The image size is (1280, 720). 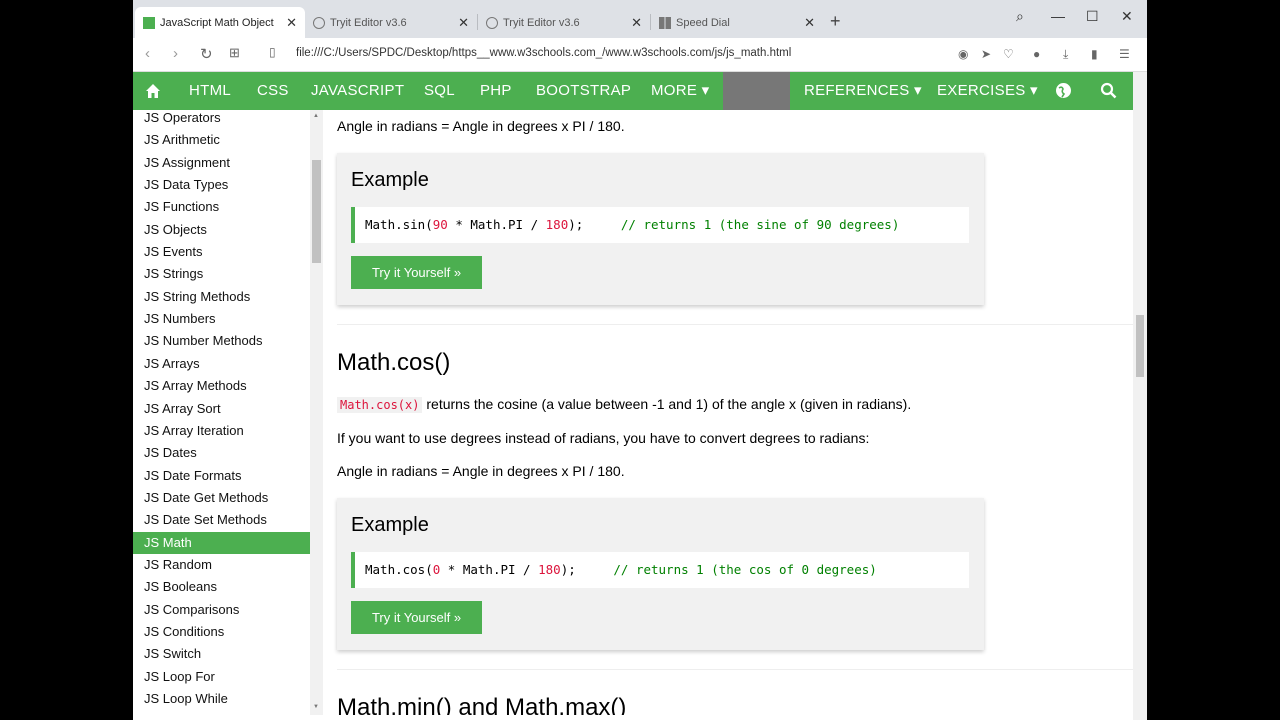 What do you see at coordinates (316, 707) in the screenshot?
I see `scroll-down-icon: ▼` at bounding box center [316, 707].